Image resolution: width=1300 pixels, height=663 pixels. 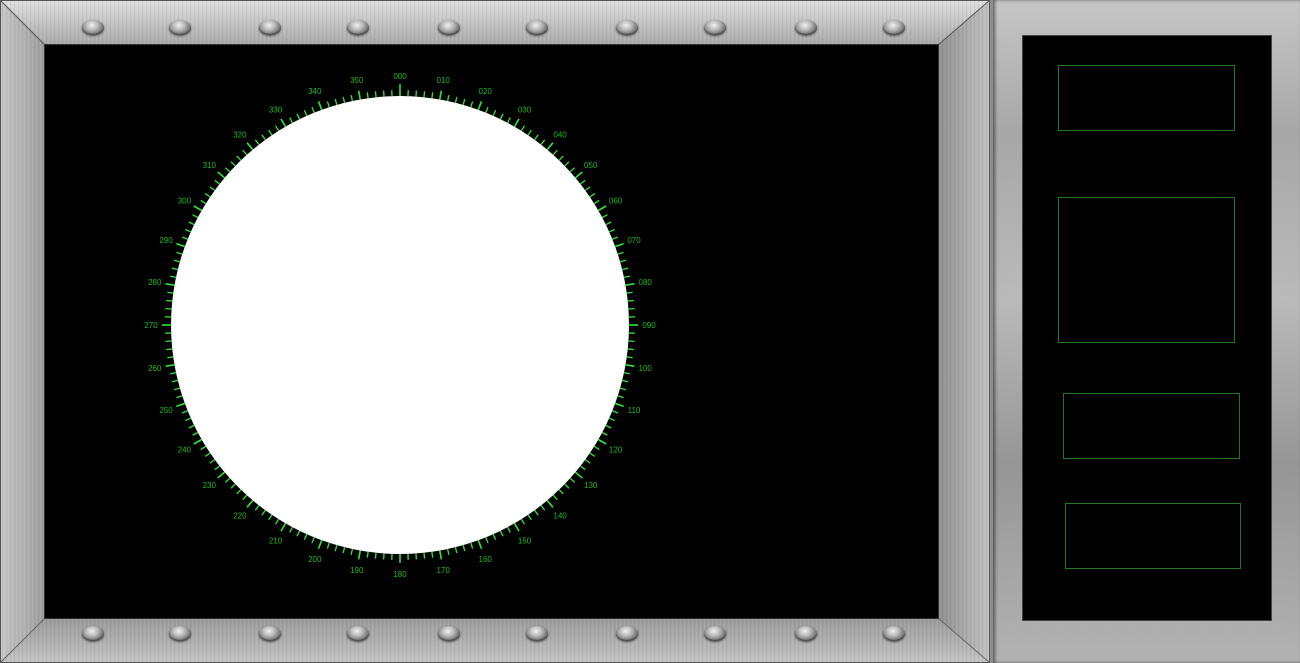 I want to click on bearing-label-030: 030, so click(x=525, y=109).